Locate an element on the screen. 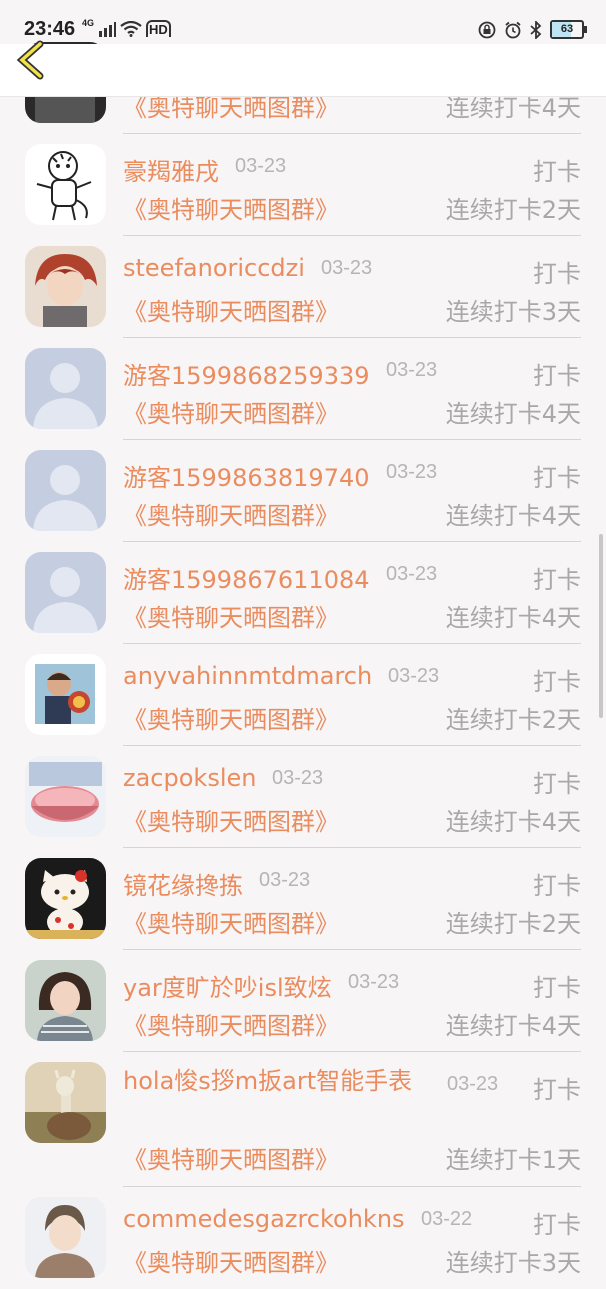 The height and width of the screenshot is (1289, 606). hd-label: HD is located at coordinates (158, 28).